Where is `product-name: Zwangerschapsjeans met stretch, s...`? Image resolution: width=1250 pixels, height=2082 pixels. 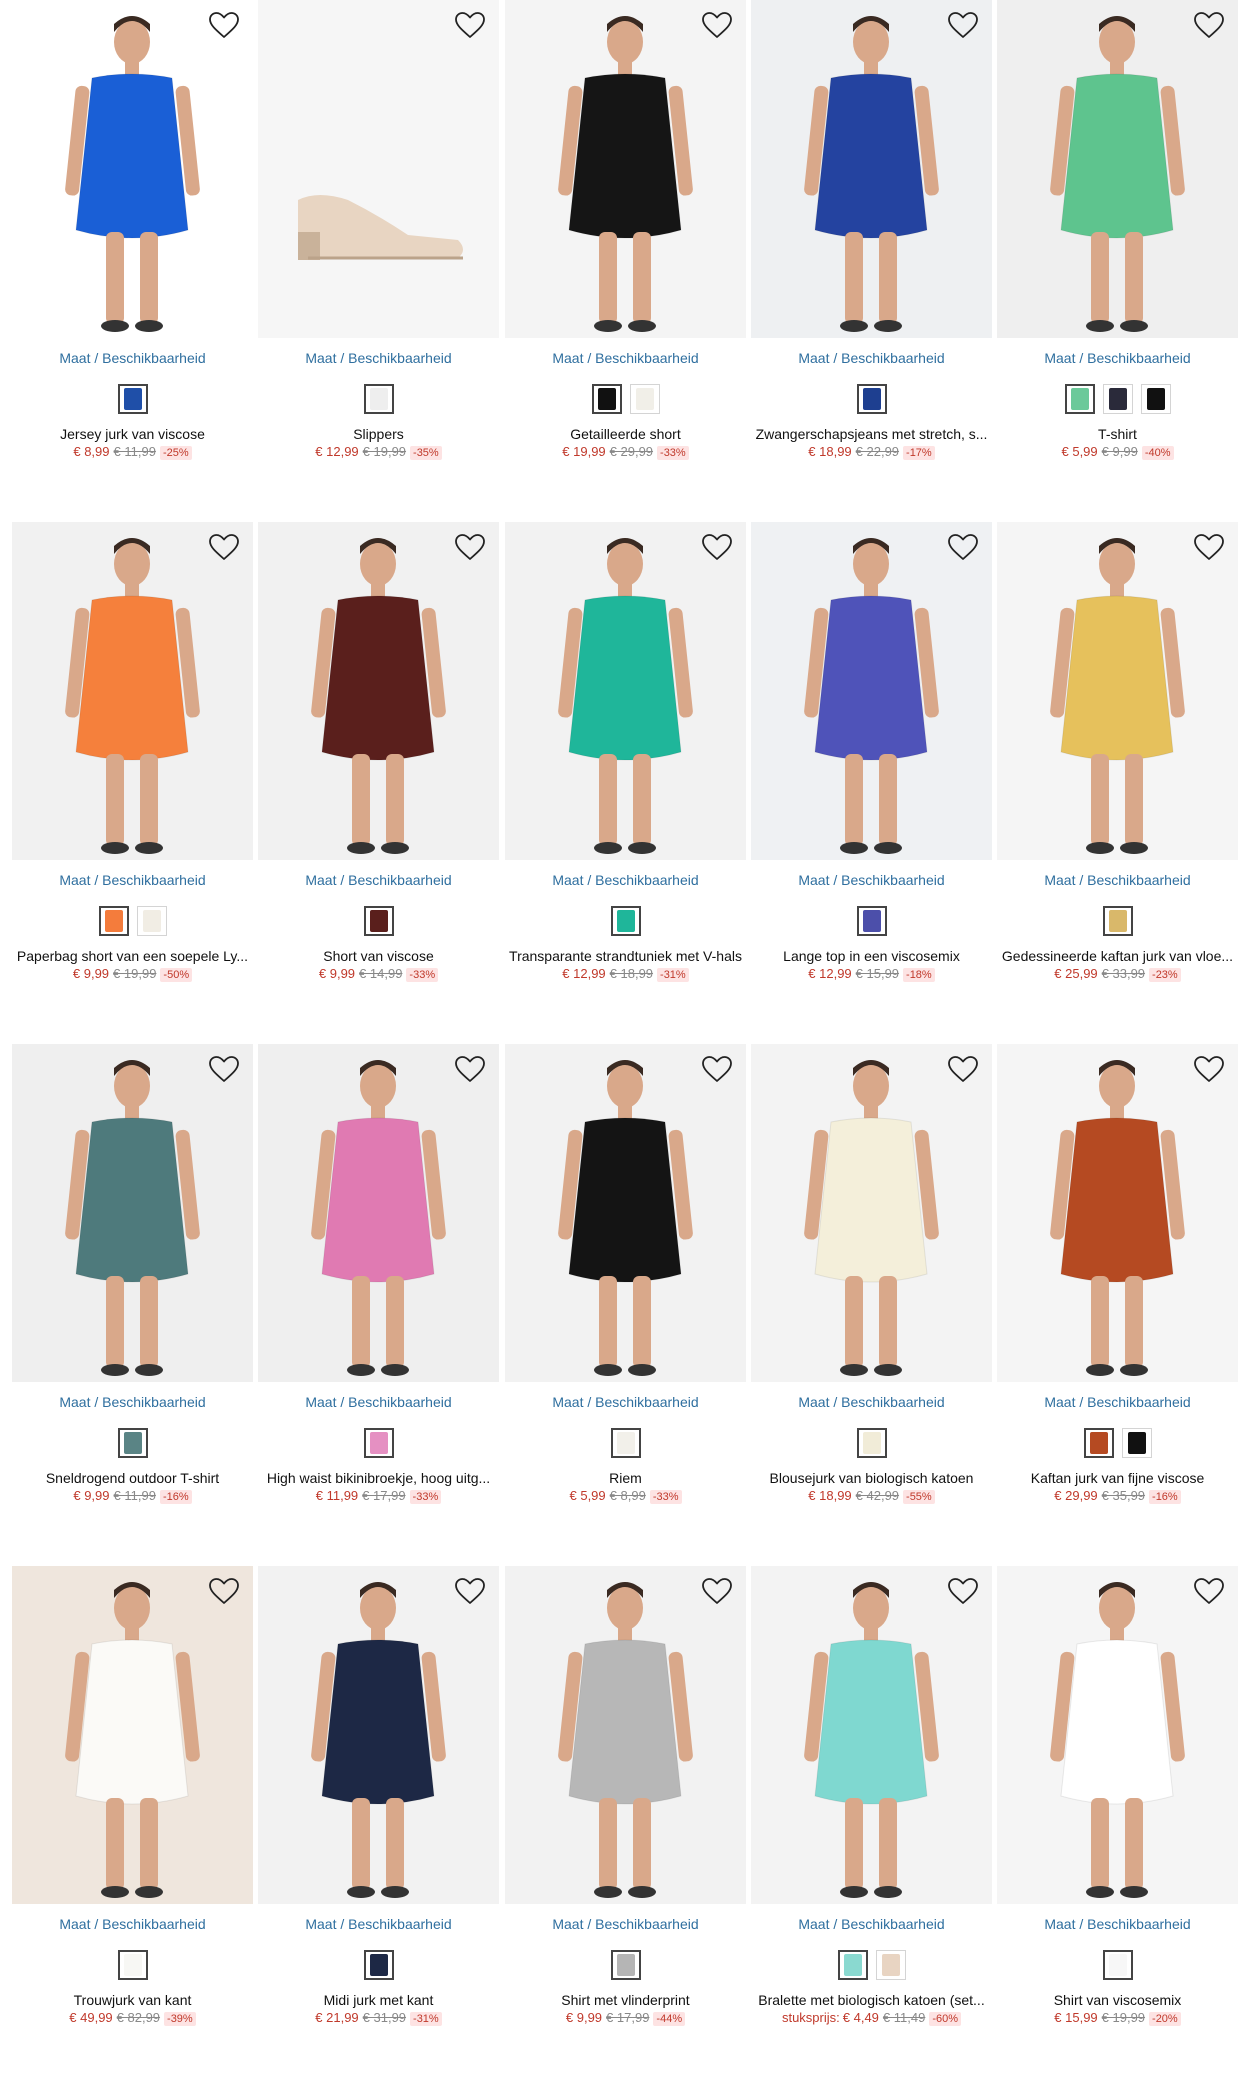 product-name: Zwangerschapsjeans met stretch, s... is located at coordinates (871, 434).